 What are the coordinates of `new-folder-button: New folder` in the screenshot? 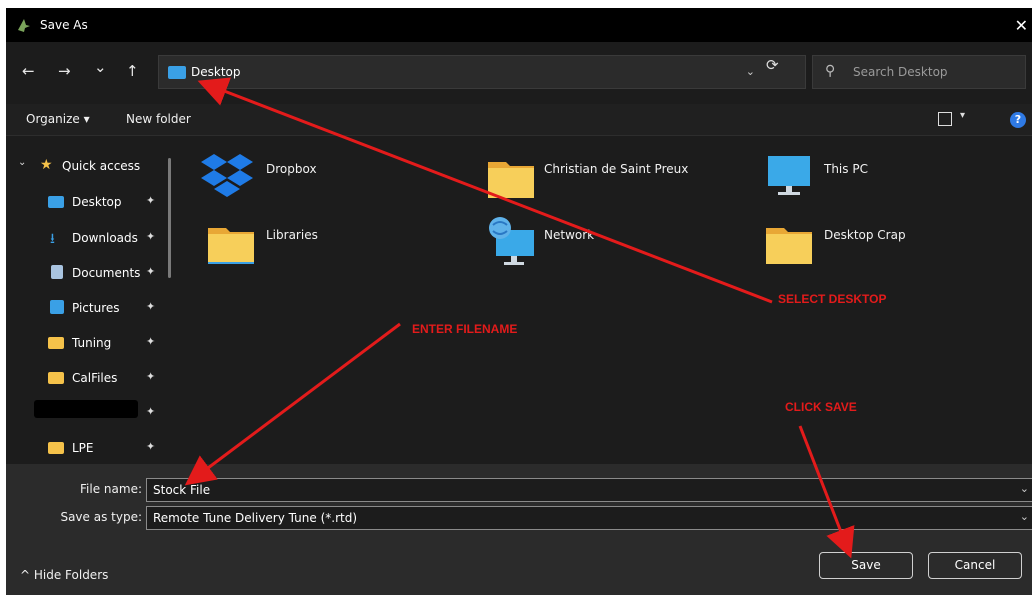 It's located at (158, 119).